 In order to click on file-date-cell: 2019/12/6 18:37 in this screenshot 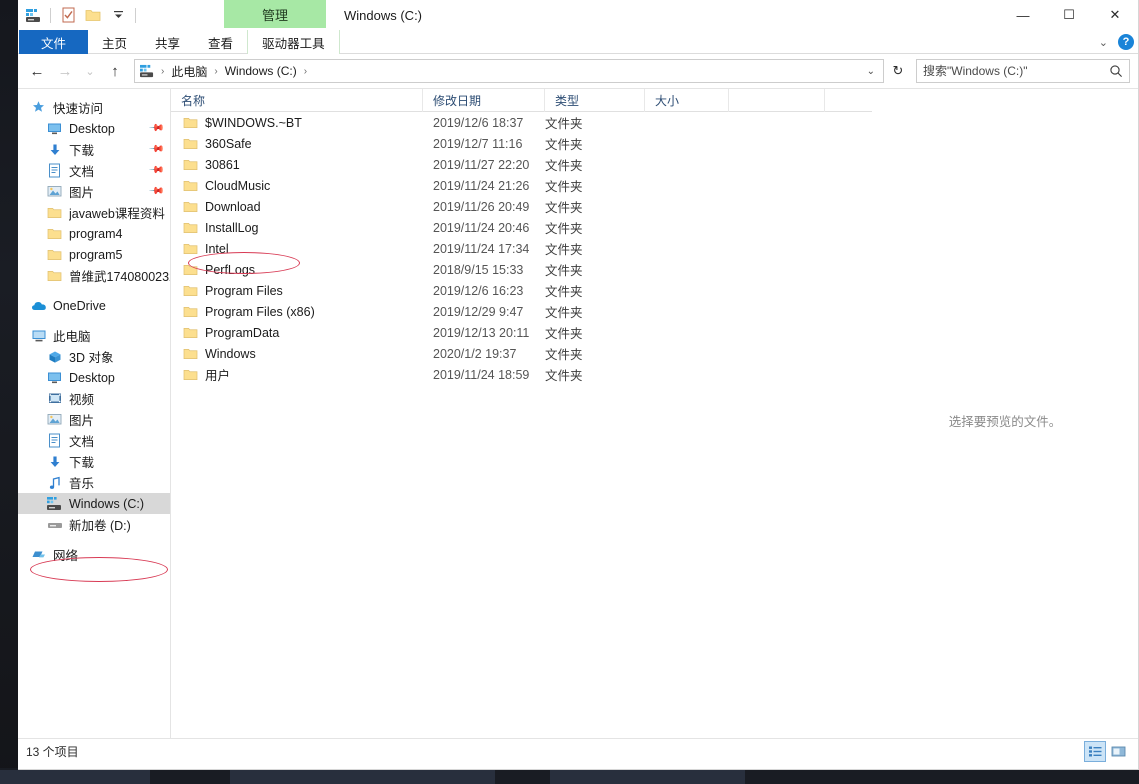, I will do `click(478, 122)`.